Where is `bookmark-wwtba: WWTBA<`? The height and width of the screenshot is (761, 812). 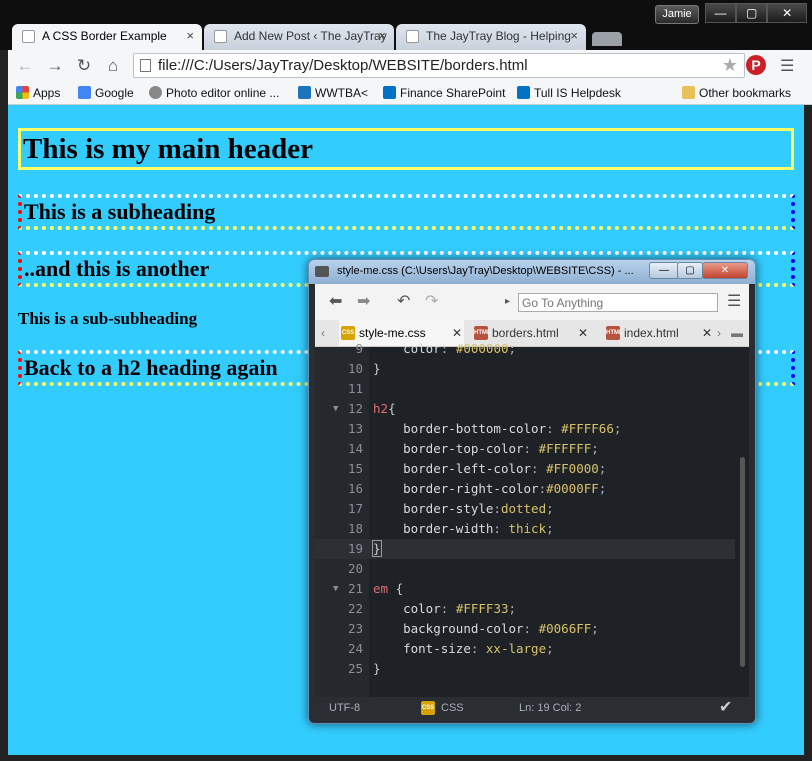
bookmark-wwtba: WWTBA< is located at coordinates (333, 93).